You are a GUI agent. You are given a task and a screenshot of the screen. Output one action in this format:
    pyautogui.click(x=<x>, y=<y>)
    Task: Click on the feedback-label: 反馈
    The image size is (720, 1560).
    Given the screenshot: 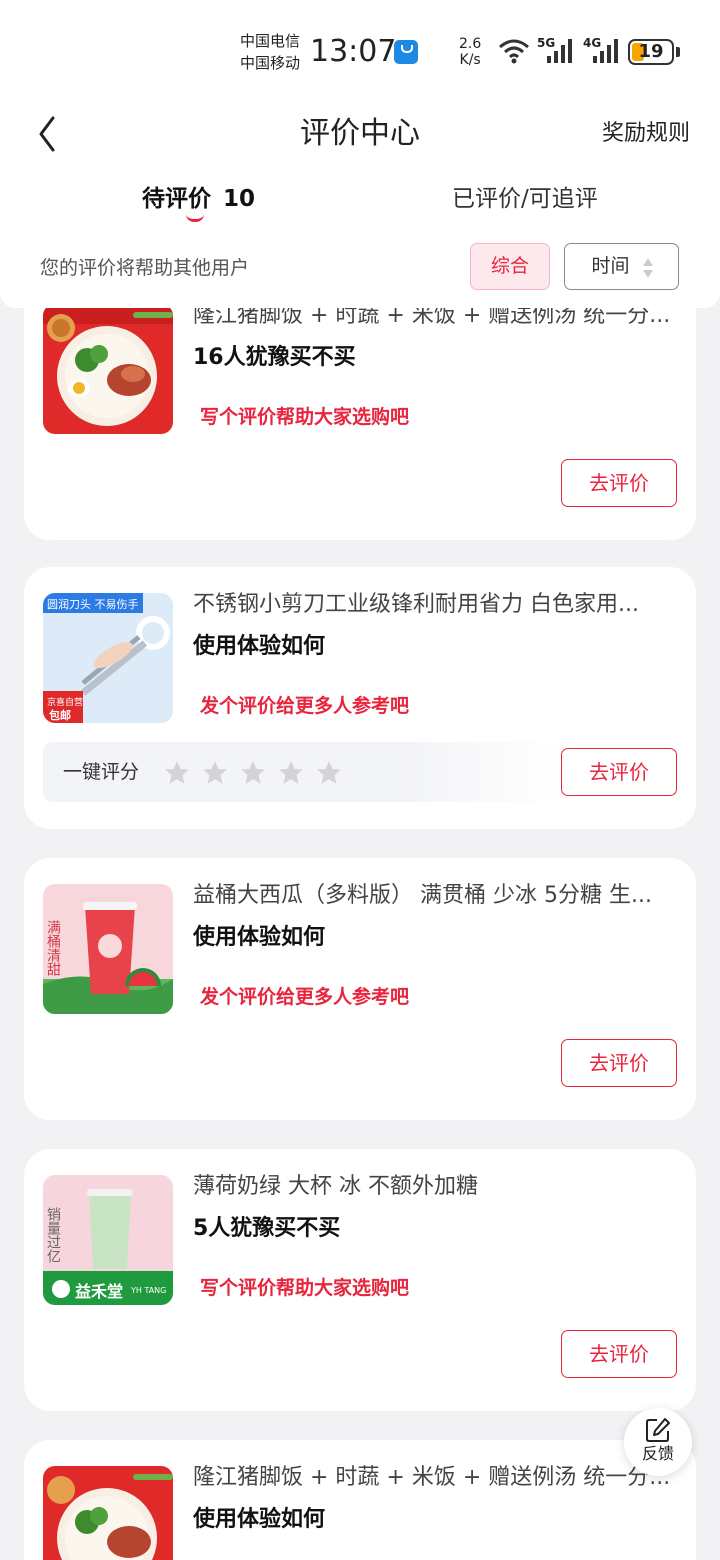 What is the action you would take?
    pyautogui.click(x=657, y=1453)
    